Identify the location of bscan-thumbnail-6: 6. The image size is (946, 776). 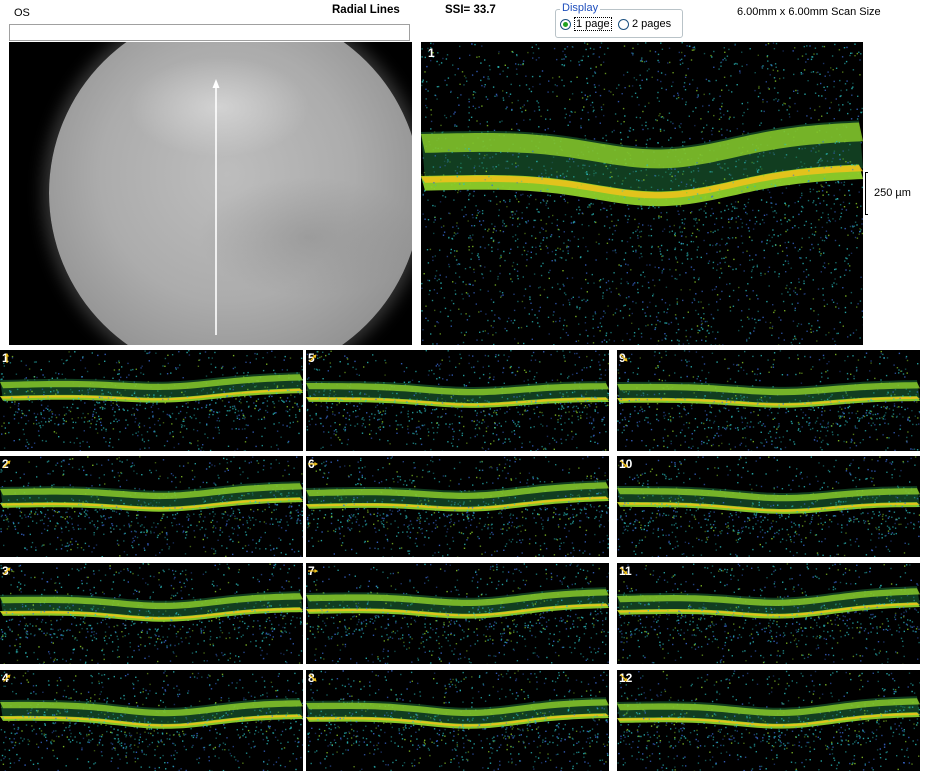
(457, 506).